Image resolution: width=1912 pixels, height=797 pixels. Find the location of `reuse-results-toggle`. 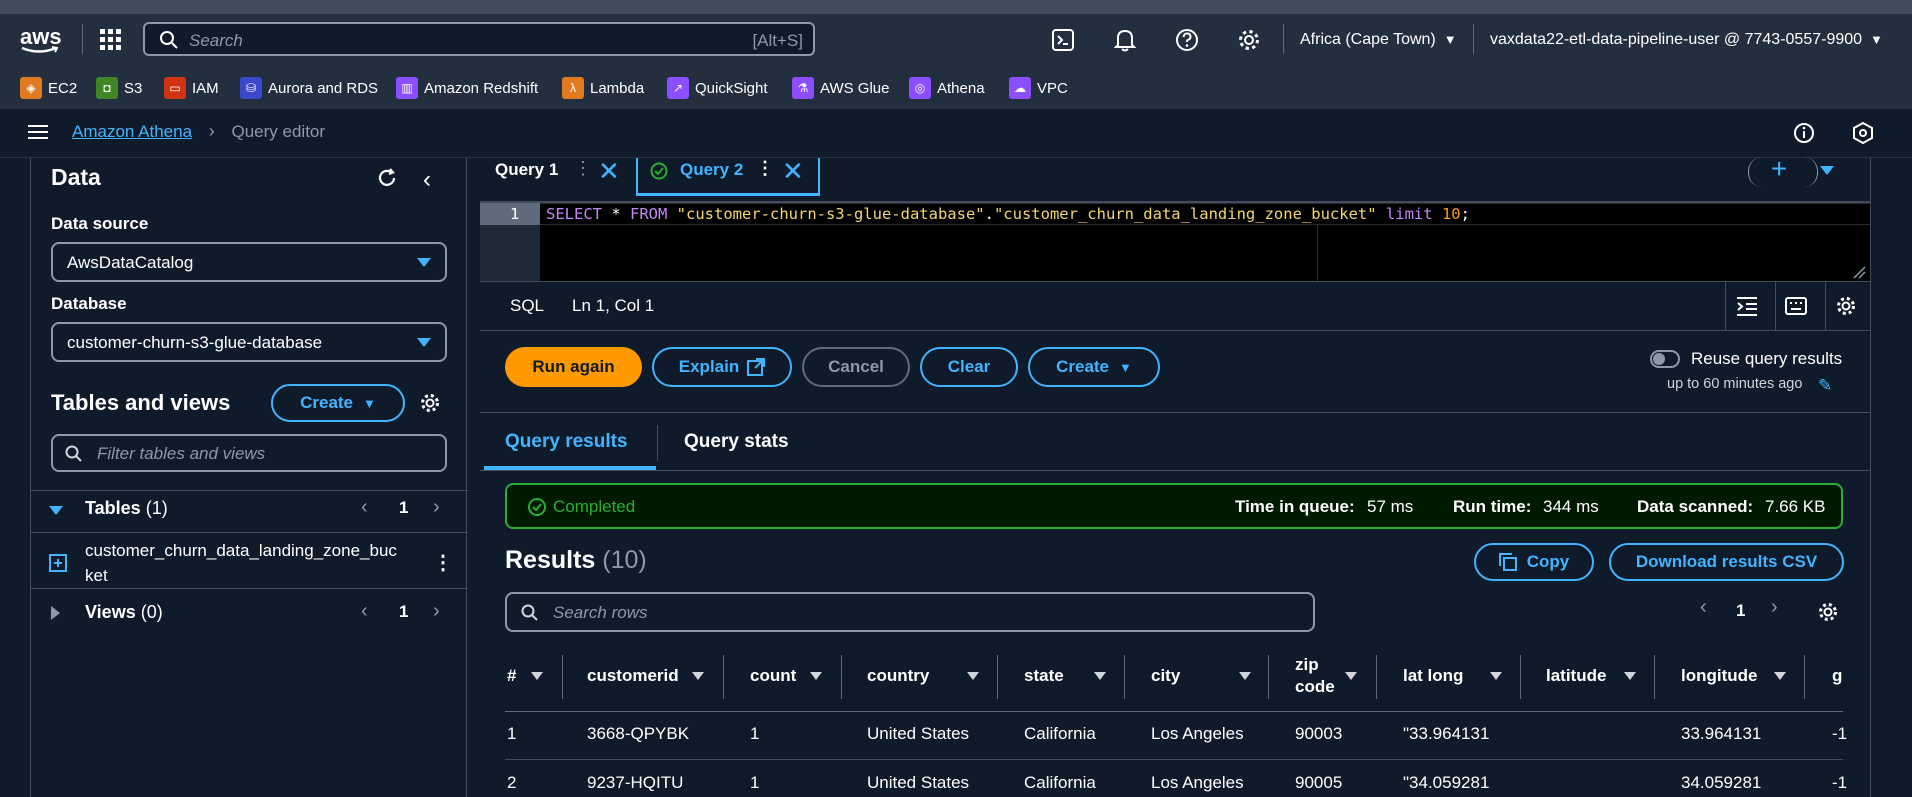

reuse-results-toggle is located at coordinates (1665, 359).